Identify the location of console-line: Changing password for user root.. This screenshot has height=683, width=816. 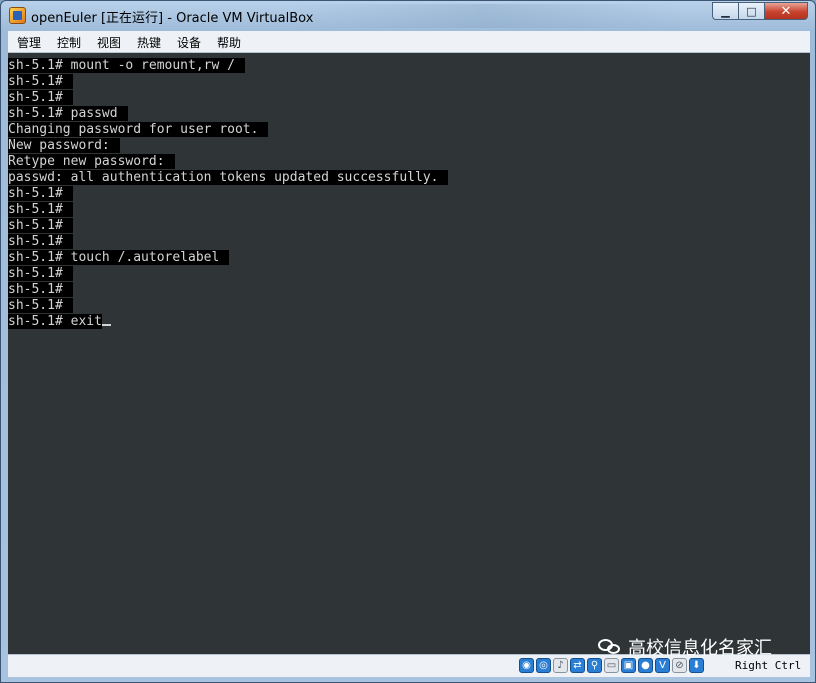
(228, 128).